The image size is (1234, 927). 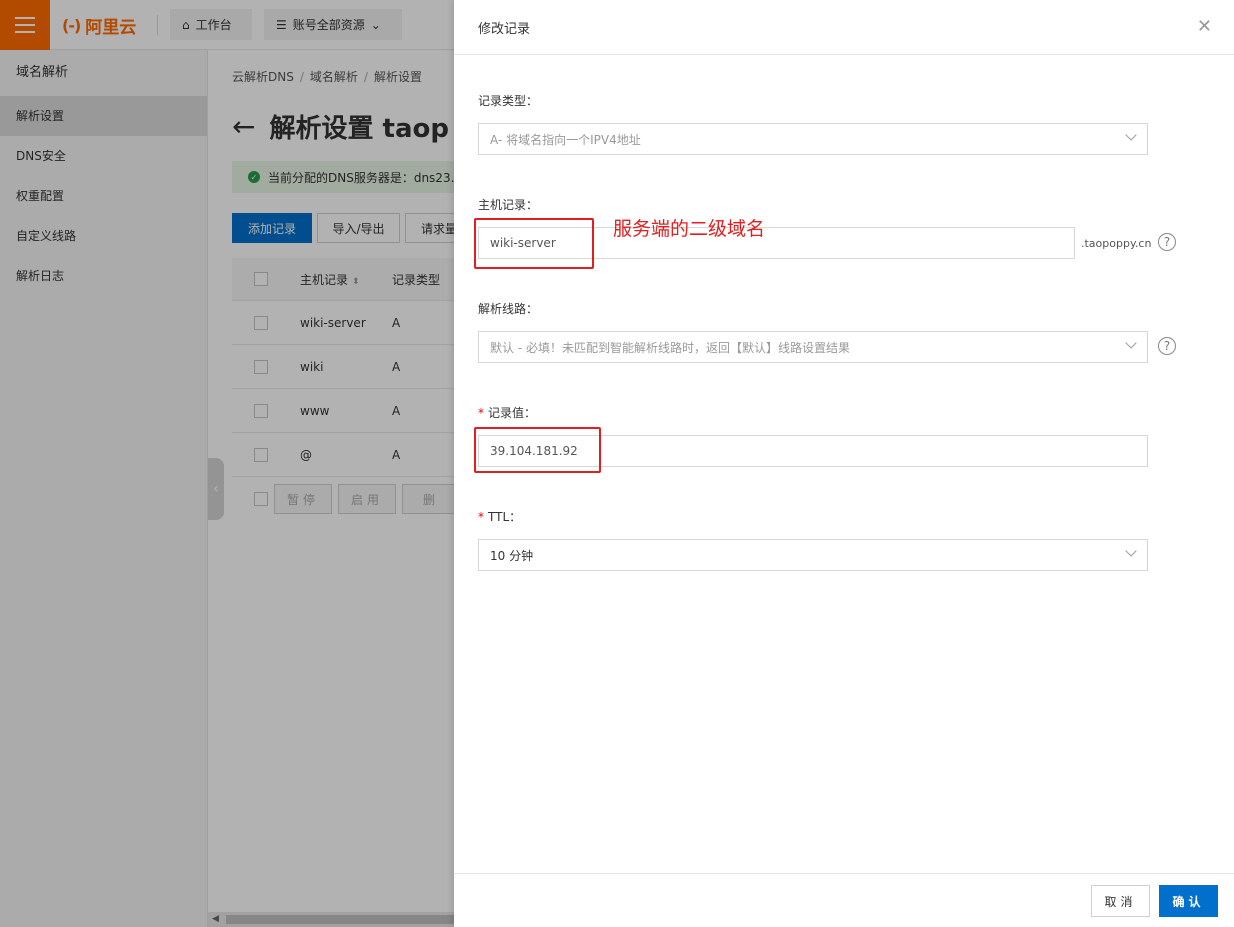 What do you see at coordinates (813, 451) in the screenshot?
I see `record-value-input: 39.104.181.92` at bounding box center [813, 451].